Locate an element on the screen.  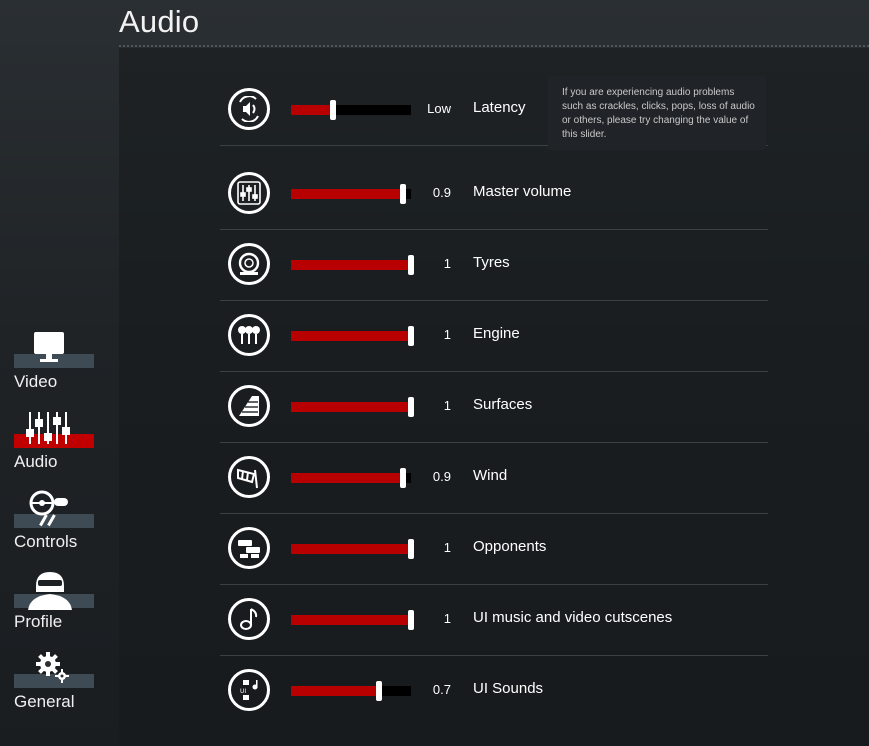
setting-row-tyres: 1 Tyres is located at coordinates (494, 265).